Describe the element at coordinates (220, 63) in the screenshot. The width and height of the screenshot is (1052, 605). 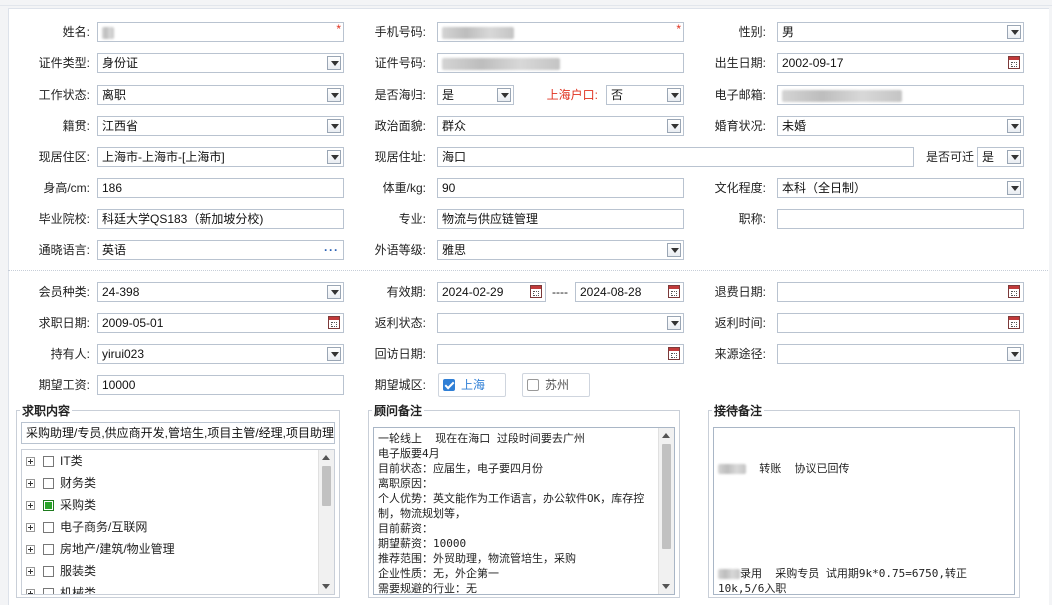
I see `idtype-select: 身份证` at that location.